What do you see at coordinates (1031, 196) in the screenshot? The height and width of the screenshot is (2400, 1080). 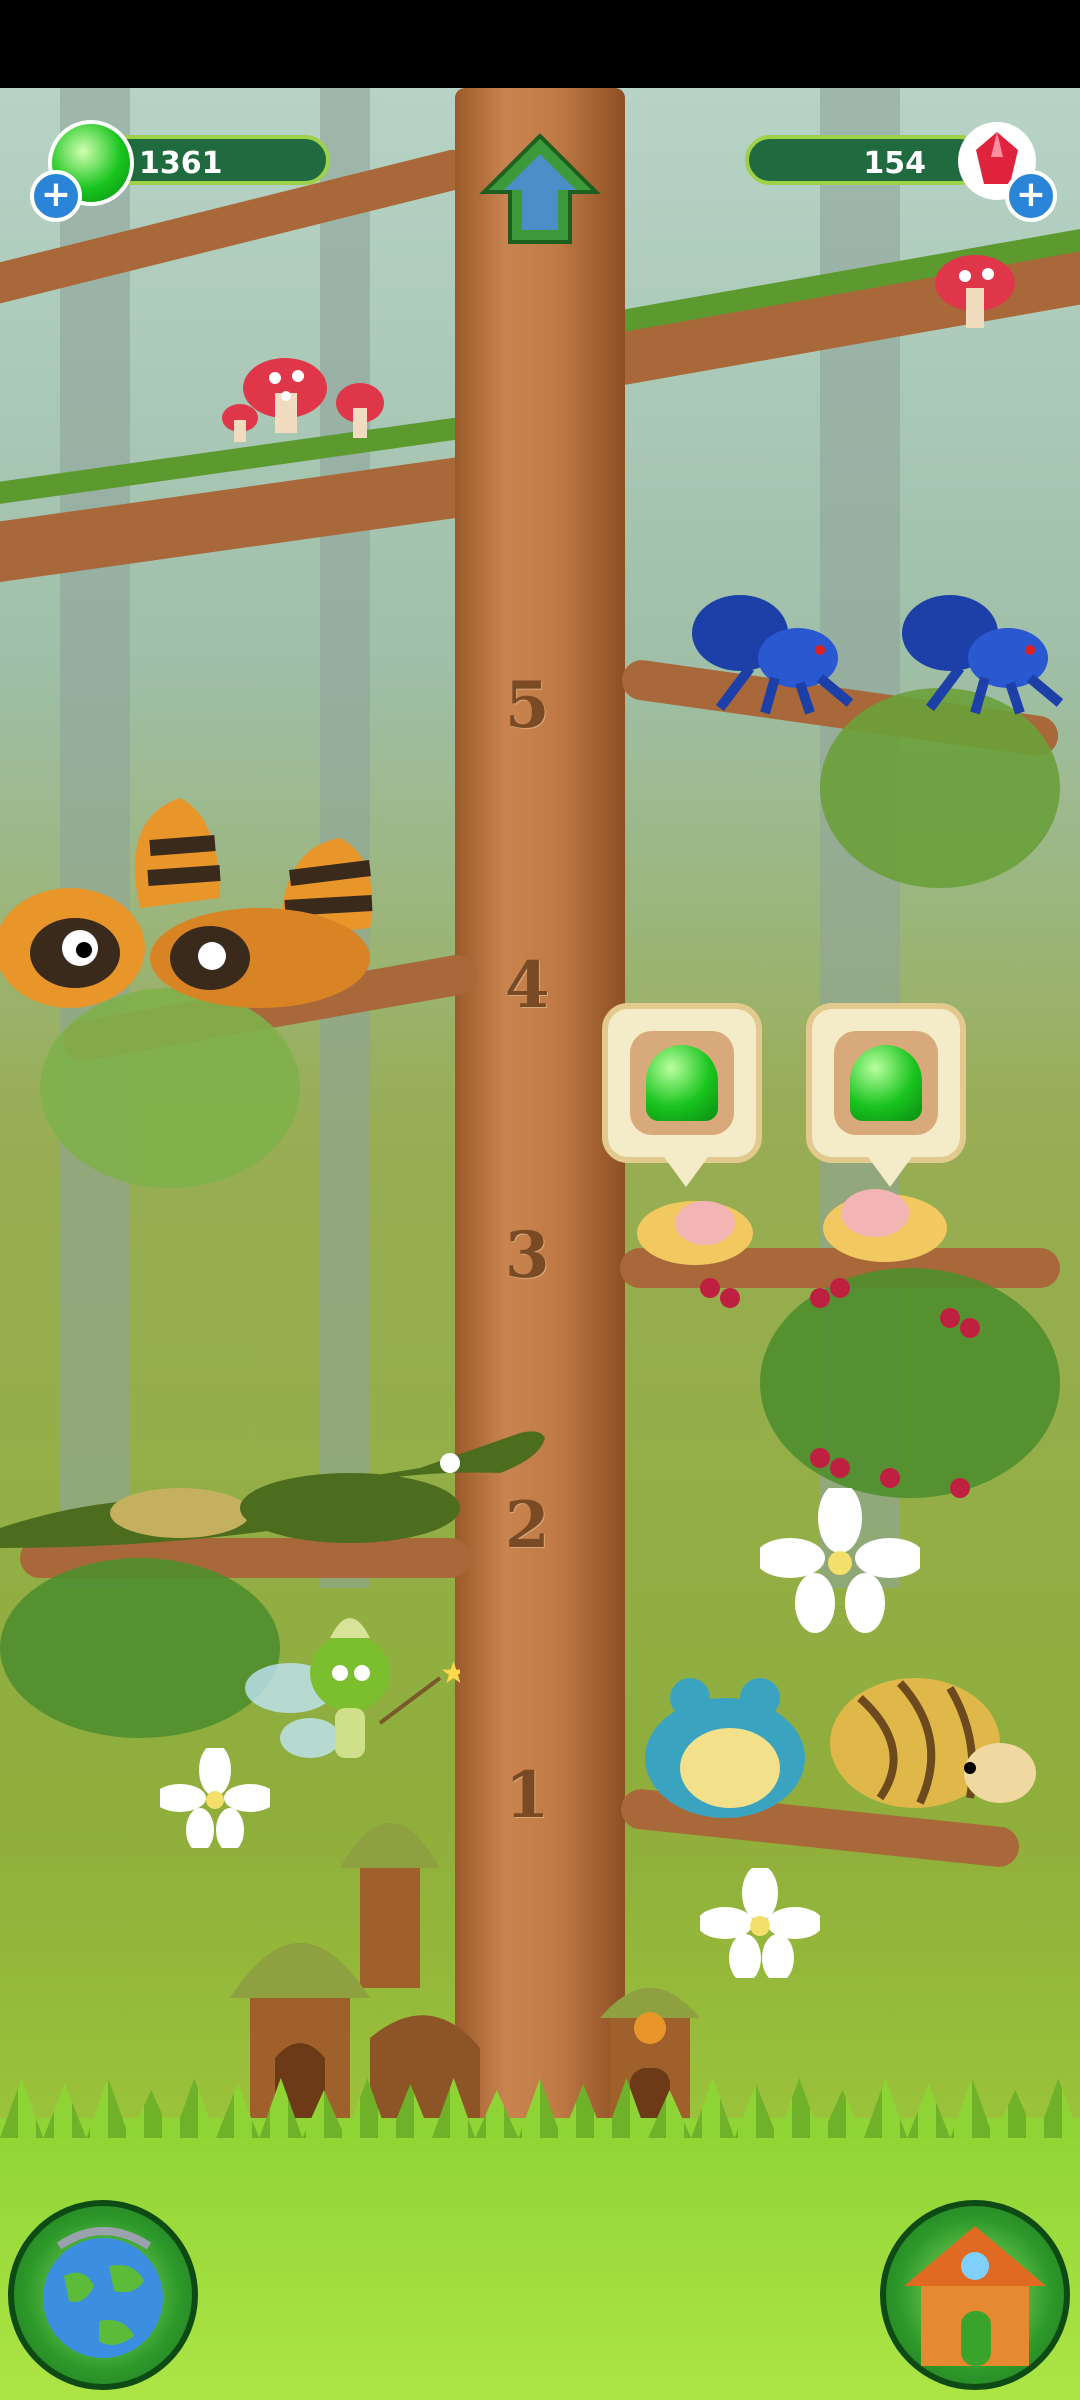 I see `add-gem-button: +` at bounding box center [1031, 196].